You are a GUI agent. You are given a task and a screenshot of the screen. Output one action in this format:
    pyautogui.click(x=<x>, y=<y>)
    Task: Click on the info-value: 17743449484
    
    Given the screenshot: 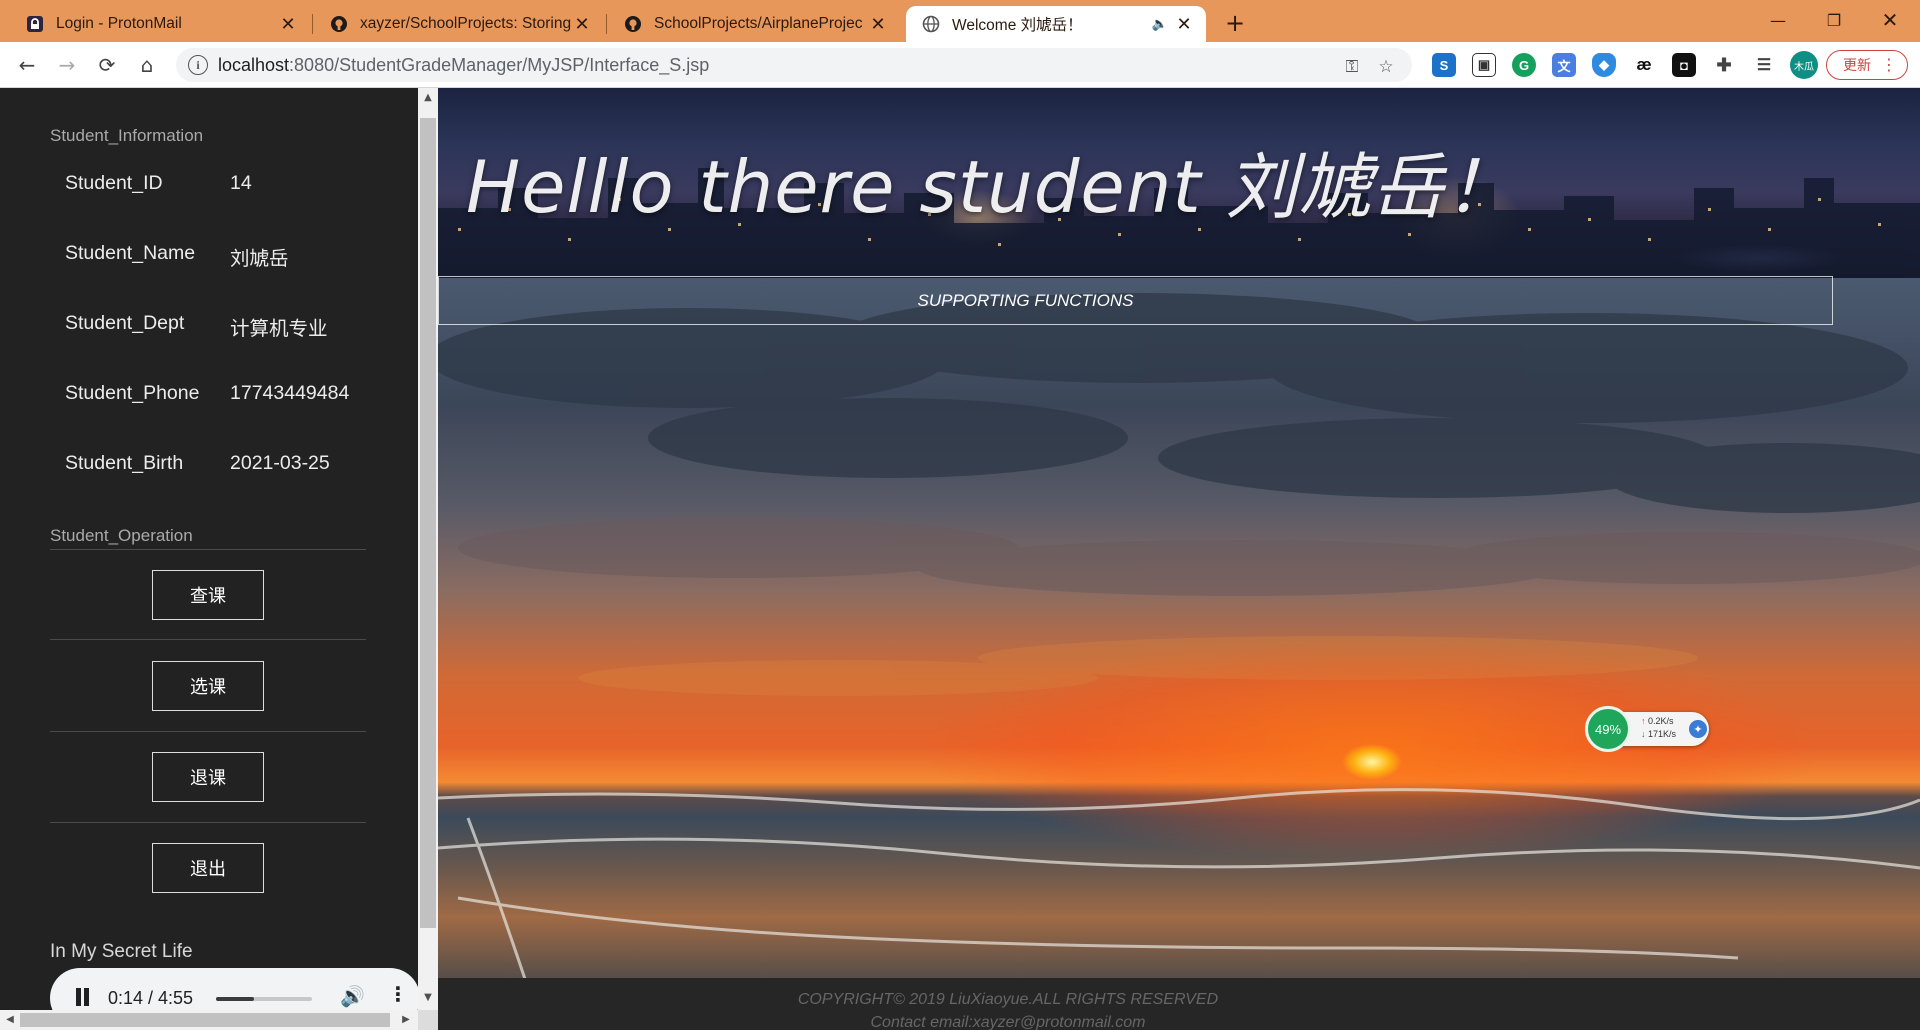 What is the action you would take?
    pyautogui.click(x=290, y=393)
    